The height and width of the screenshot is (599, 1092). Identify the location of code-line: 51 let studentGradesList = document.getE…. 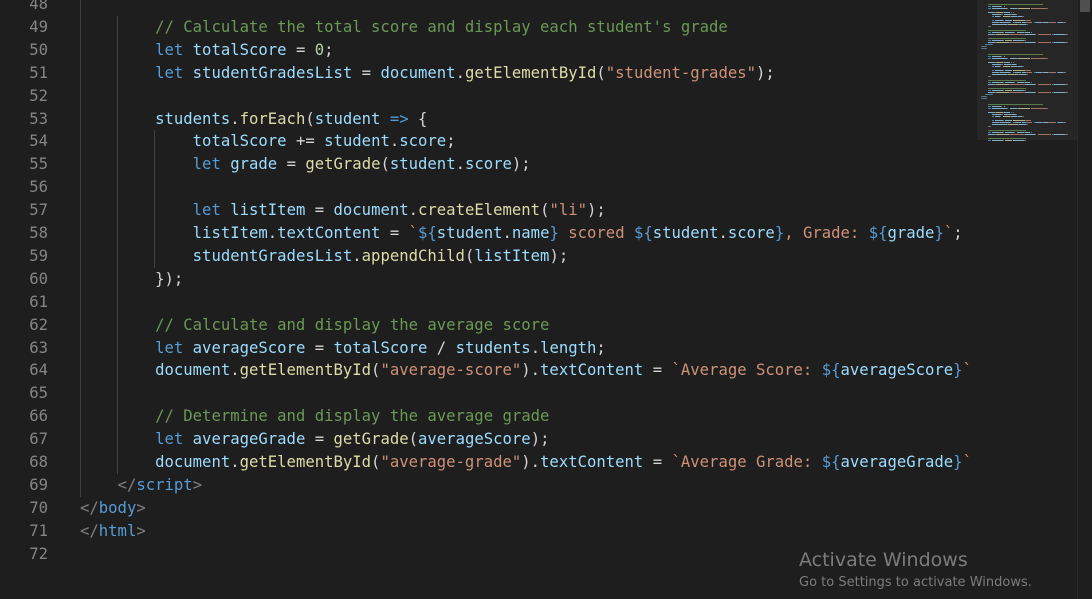
(485, 73).